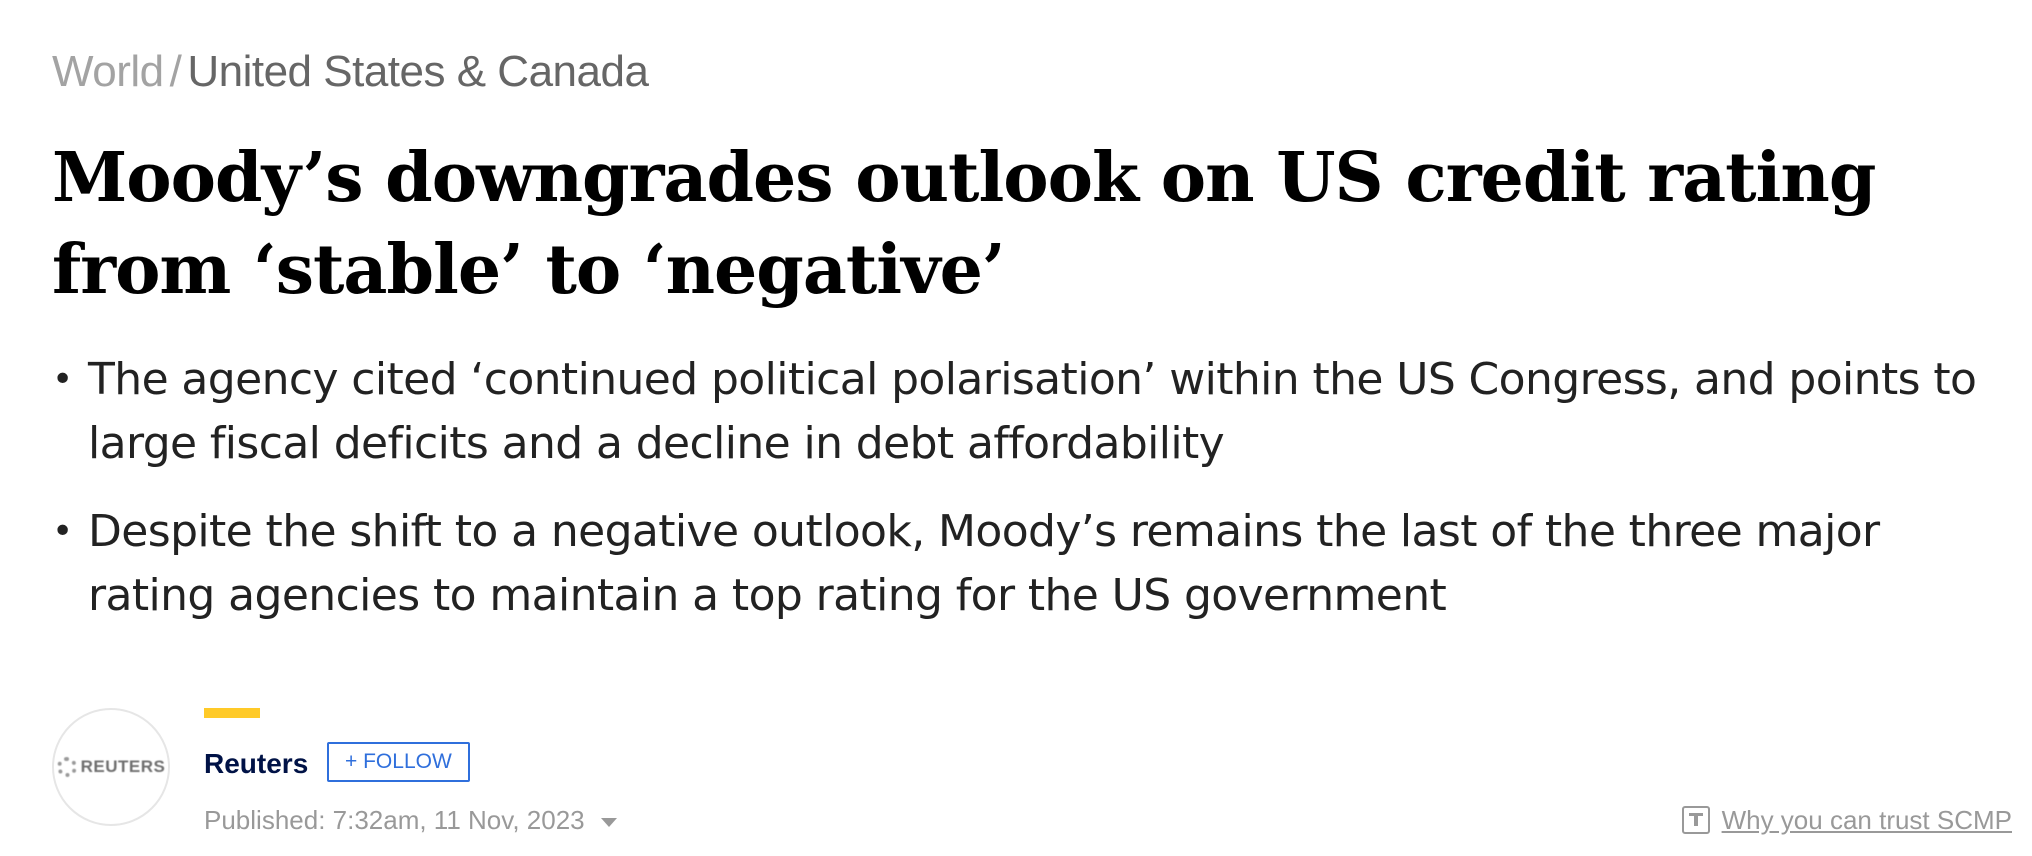  I want to click on author-avatar: REUTERS, so click(111, 767).